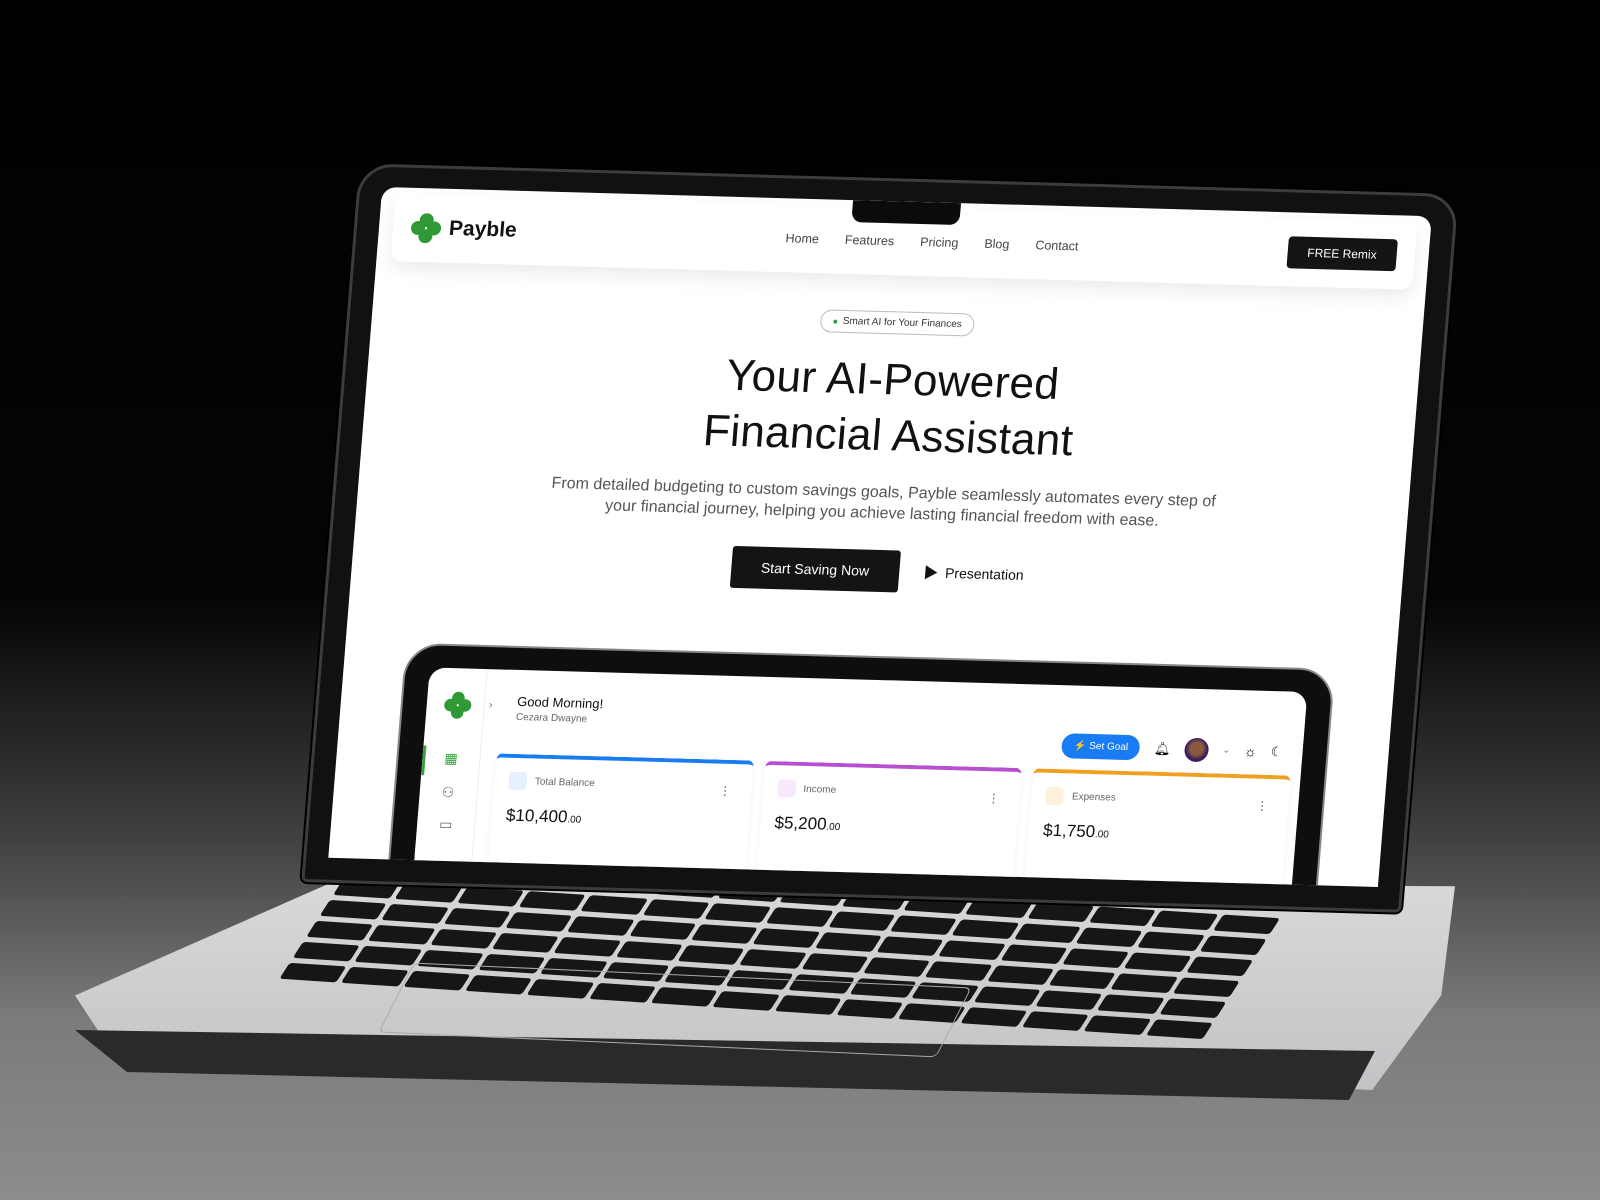  I want to click on sun-icon: ☼, so click(1250, 751).